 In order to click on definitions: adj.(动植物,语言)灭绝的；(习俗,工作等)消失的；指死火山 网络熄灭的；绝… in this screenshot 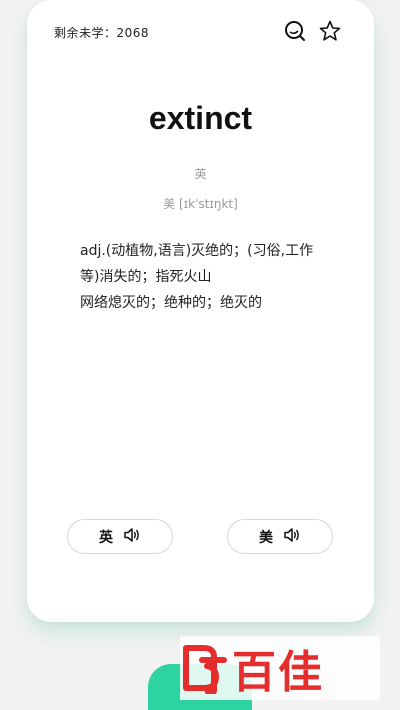, I will do `click(203, 277)`.